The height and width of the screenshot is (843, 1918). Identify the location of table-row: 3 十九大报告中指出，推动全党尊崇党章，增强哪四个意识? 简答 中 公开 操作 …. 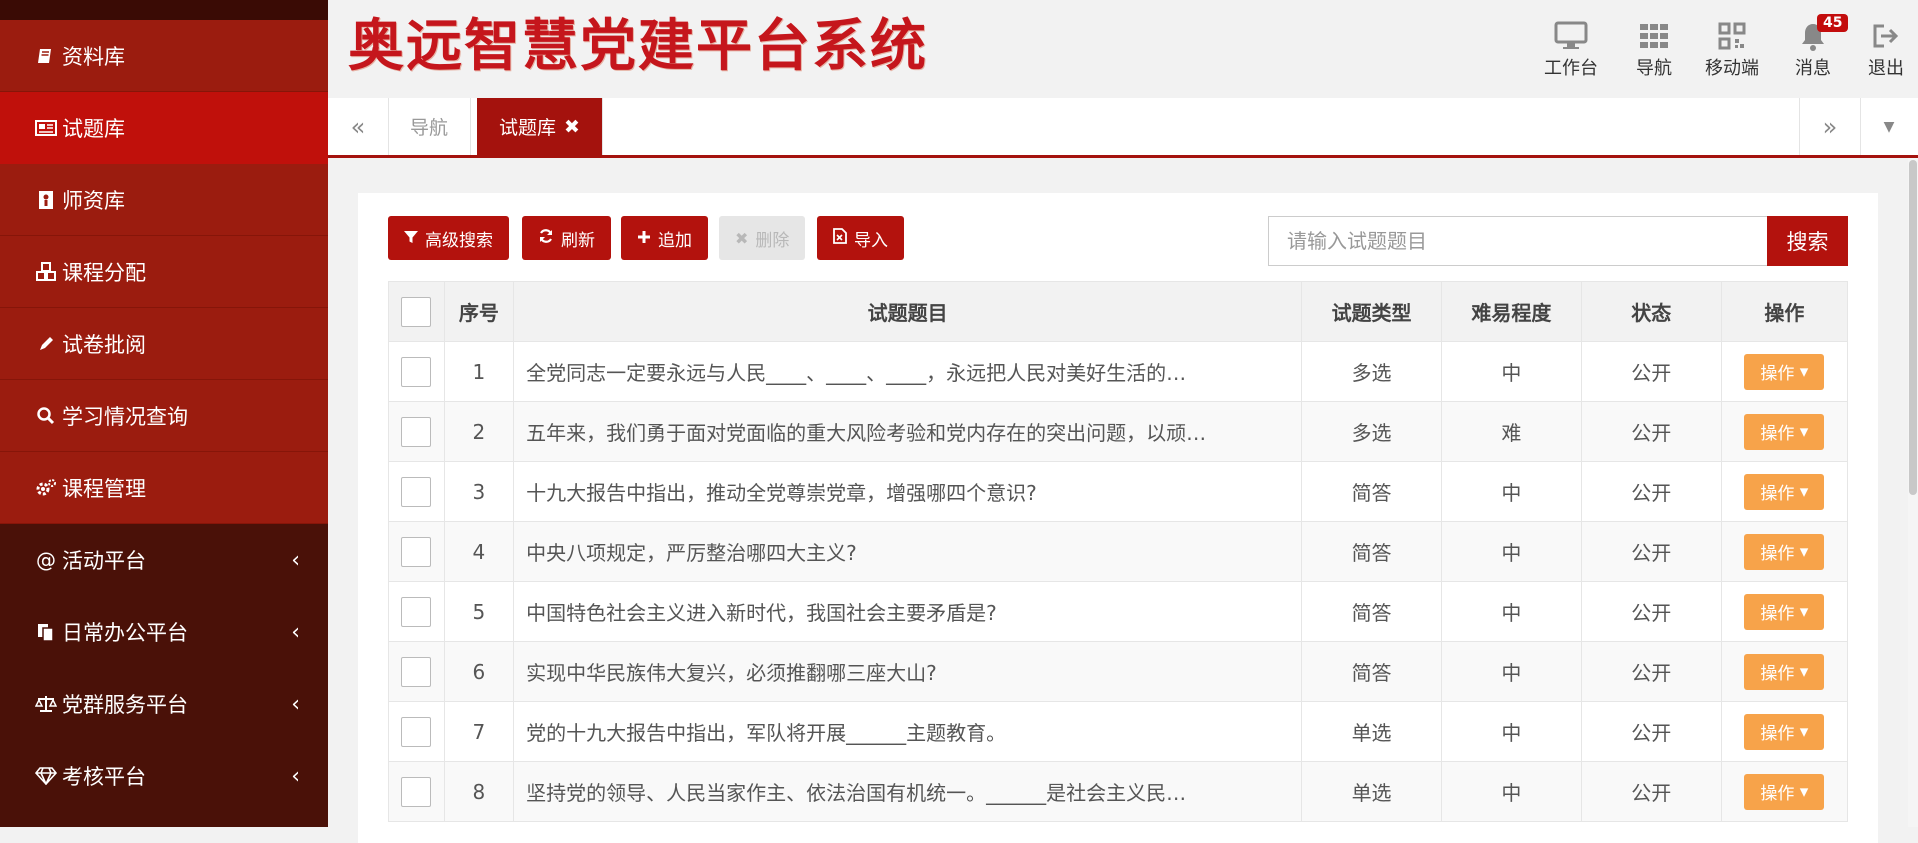
(1118, 491).